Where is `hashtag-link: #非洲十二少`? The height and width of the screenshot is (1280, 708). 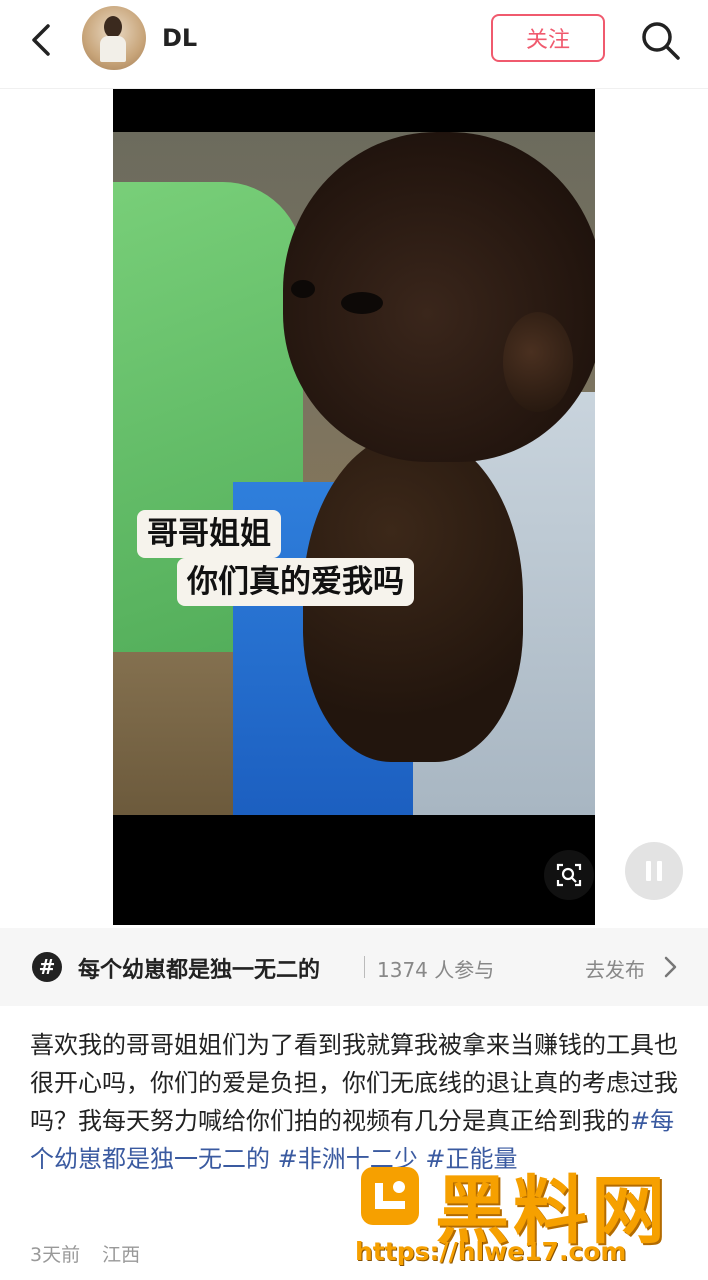
hashtag-link: #非洲十二少 is located at coordinates (348, 1159).